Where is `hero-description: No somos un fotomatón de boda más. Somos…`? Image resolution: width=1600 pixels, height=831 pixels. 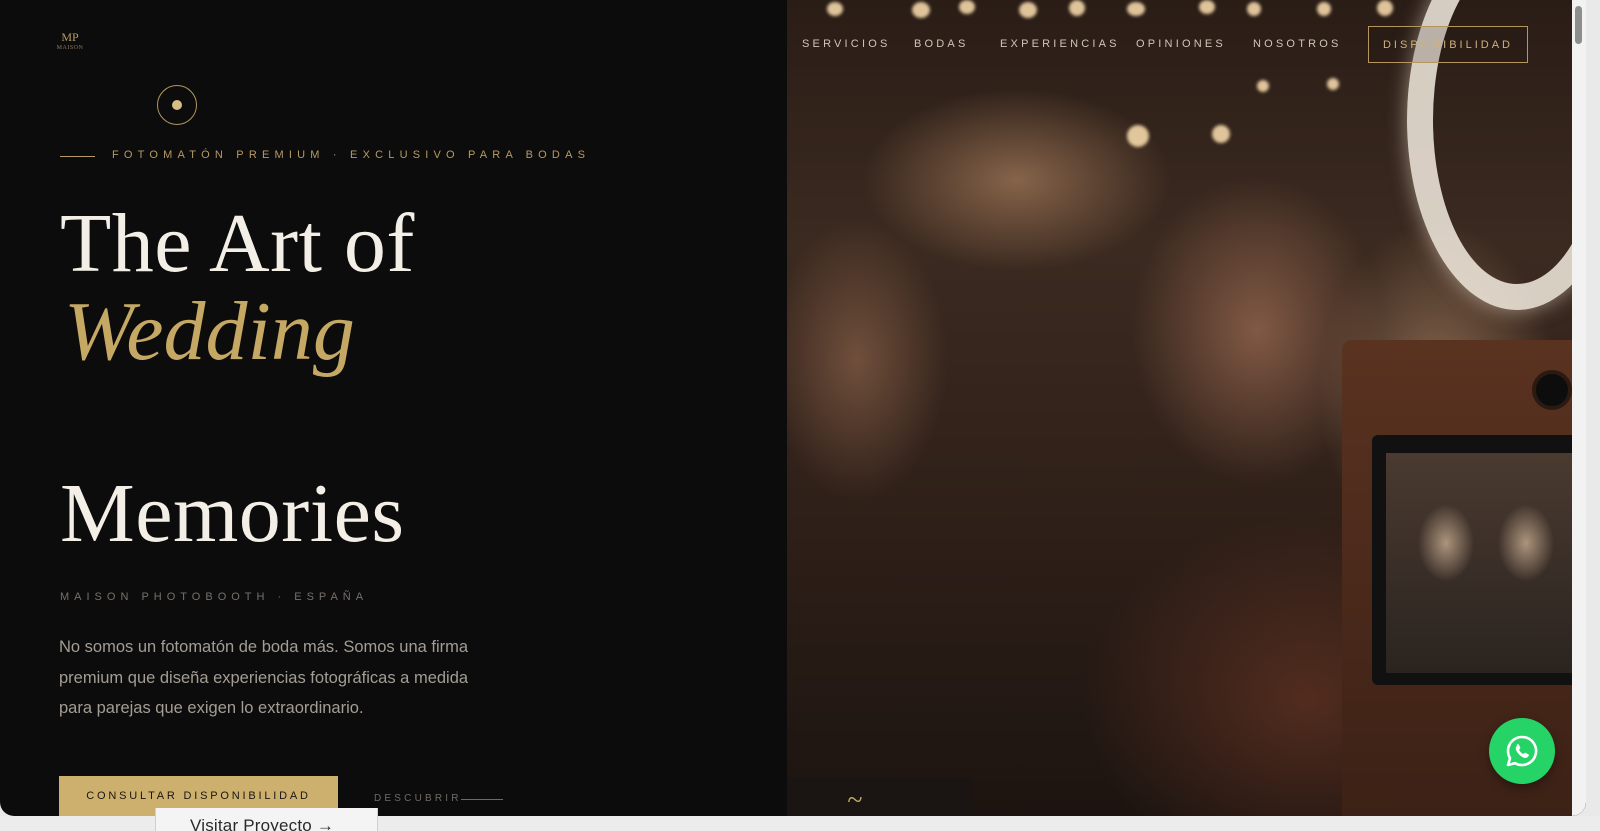
hero-description: No somos un fotomatón de boda más. Somos… is located at coordinates (264, 677).